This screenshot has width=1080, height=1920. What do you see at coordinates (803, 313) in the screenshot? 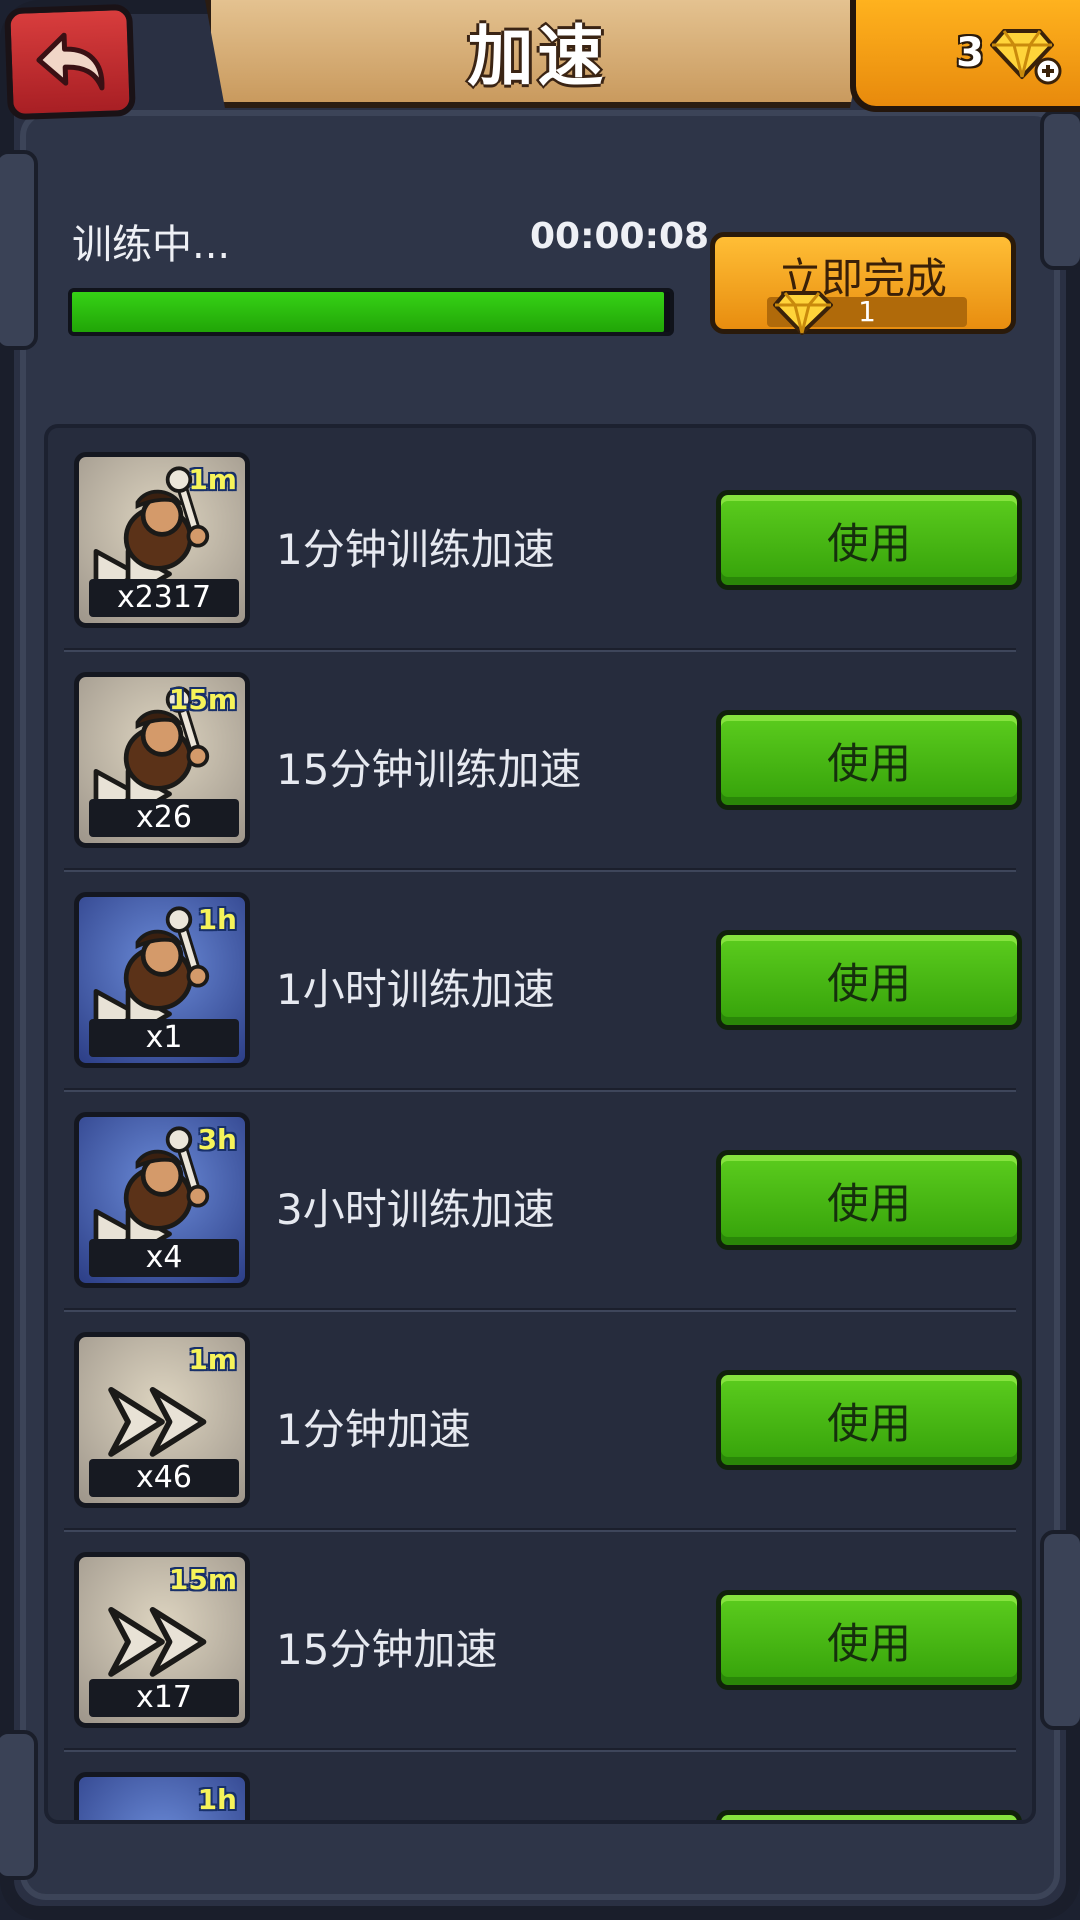
I see `gem-icon` at bounding box center [803, 313].